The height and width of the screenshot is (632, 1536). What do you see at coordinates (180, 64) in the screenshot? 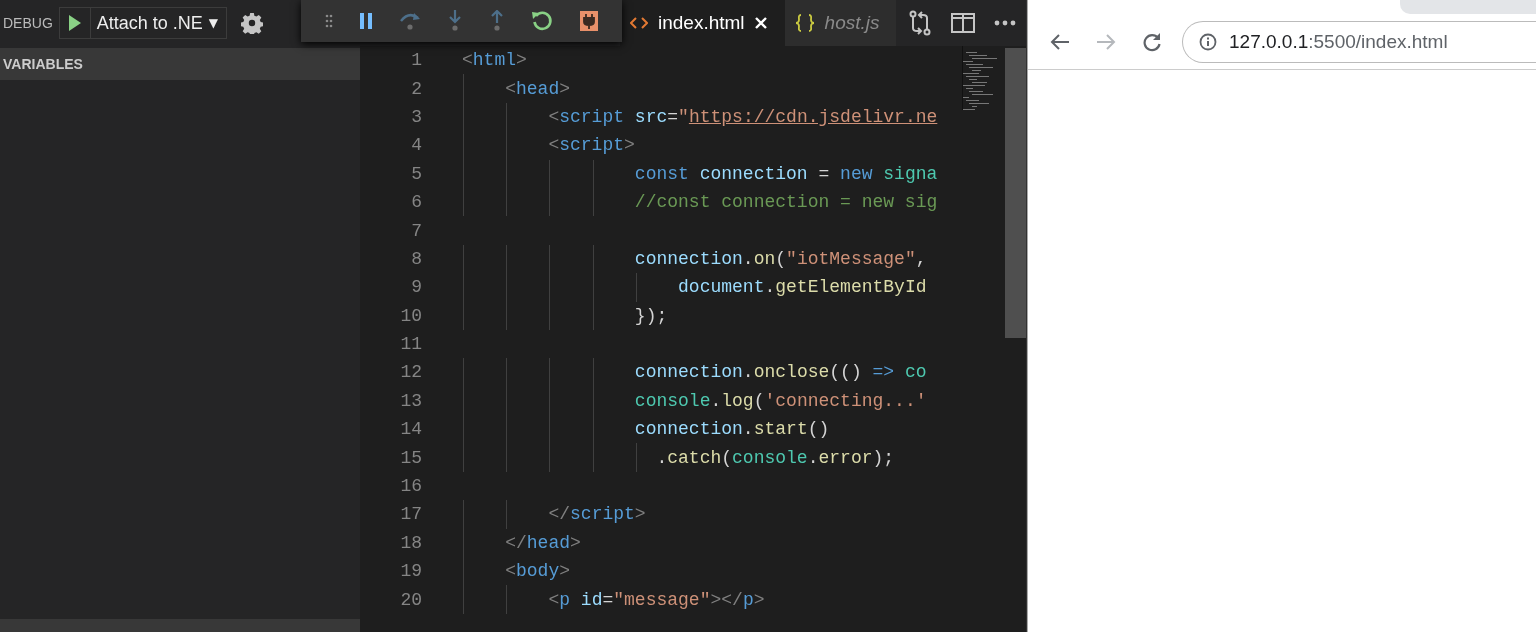
I see `section-header: VARIABLES` at bounding box center [180, 64].